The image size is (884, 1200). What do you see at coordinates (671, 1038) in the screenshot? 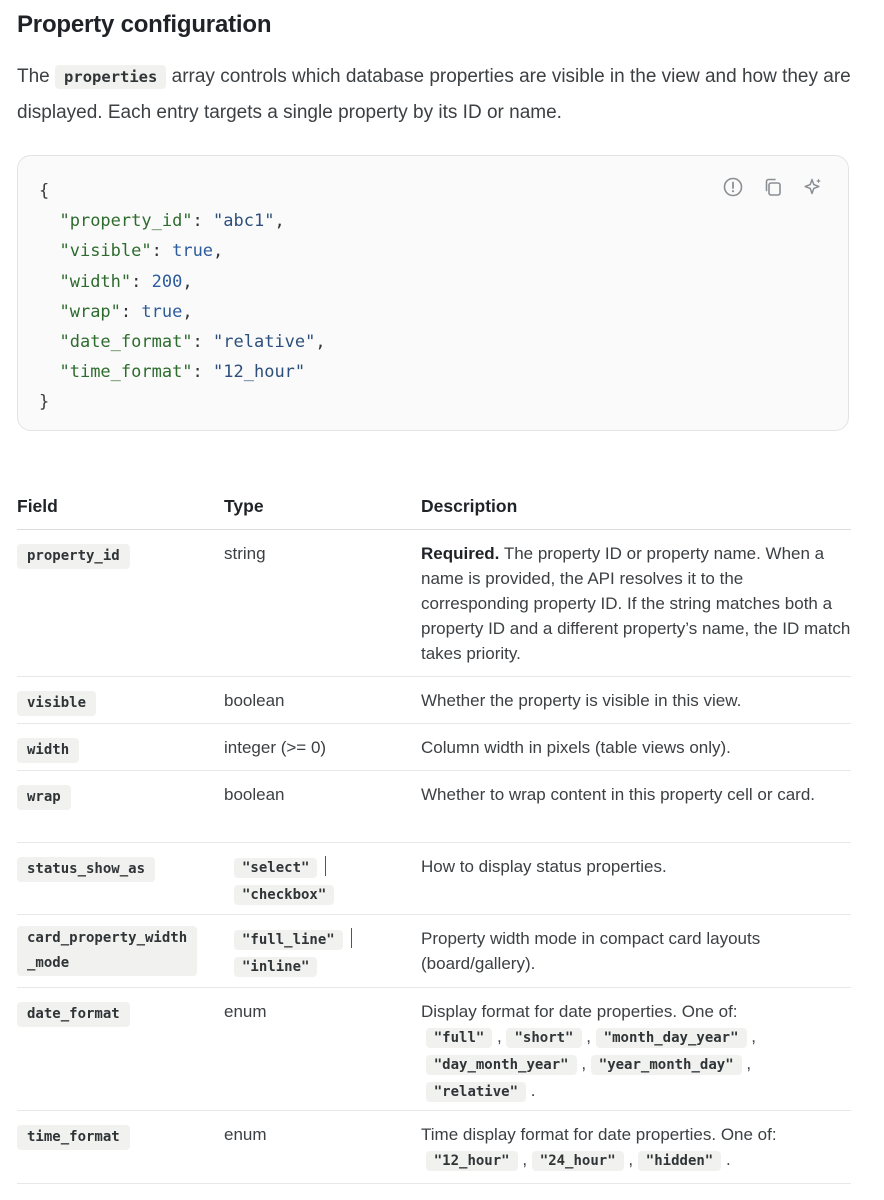
I see `enum-option: "month_day_year"` at bounding box center [671, 1038].